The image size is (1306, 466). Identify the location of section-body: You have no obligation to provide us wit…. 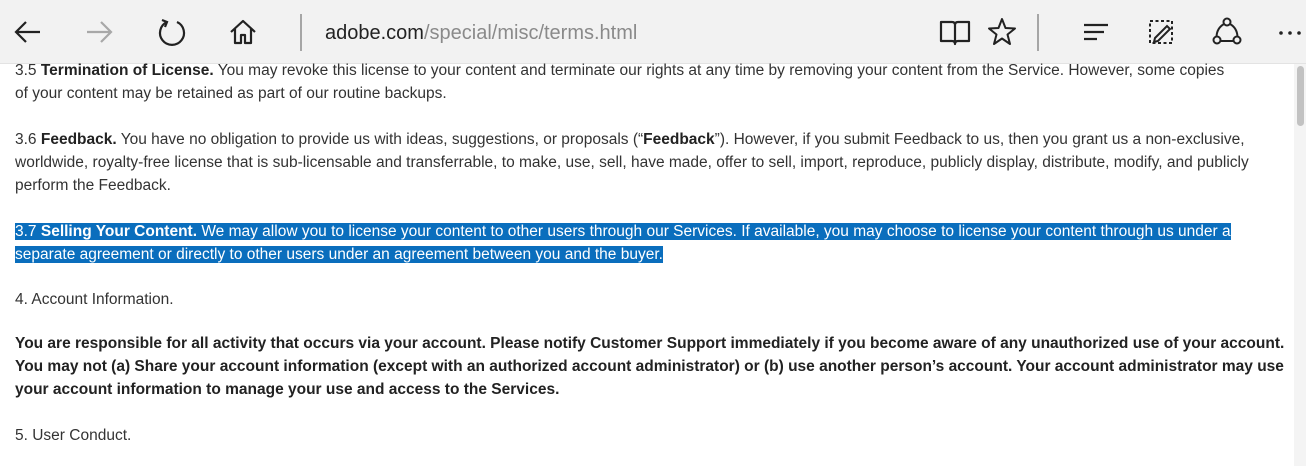
(380, 139).